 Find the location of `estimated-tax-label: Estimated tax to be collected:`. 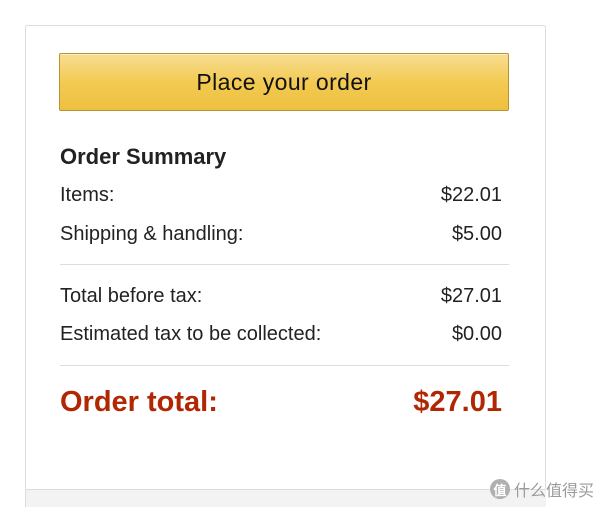

estimated-tax-label: Estimated tax to be collected: is located at coordinates (191, 334).